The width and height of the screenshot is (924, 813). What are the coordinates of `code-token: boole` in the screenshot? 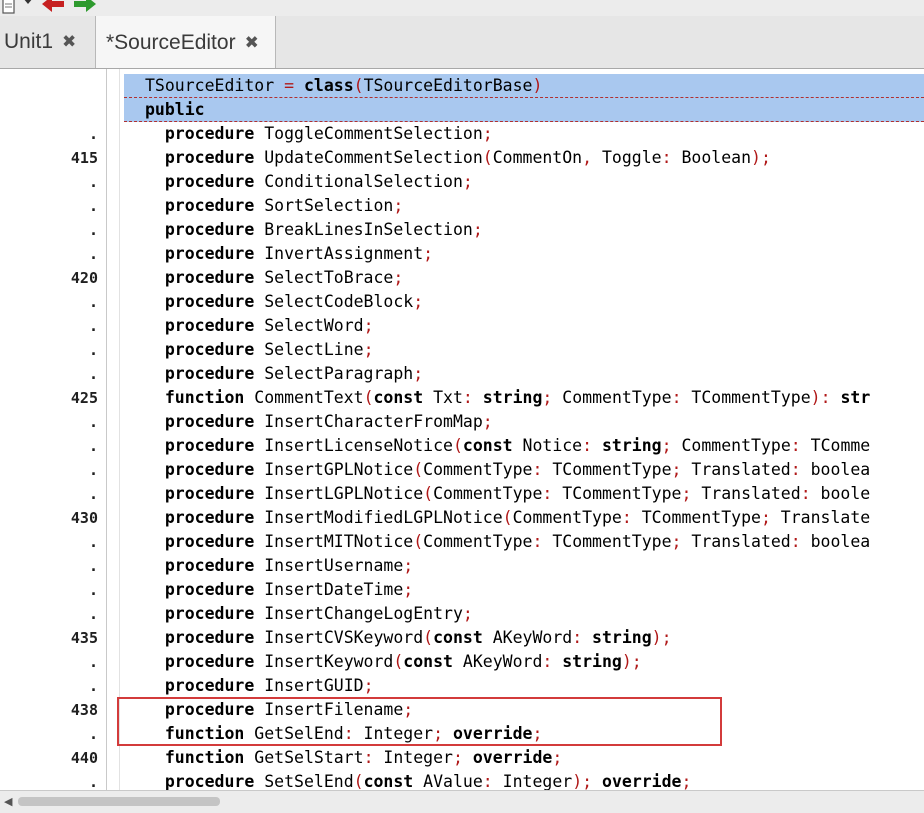 It's located at (840, 493).